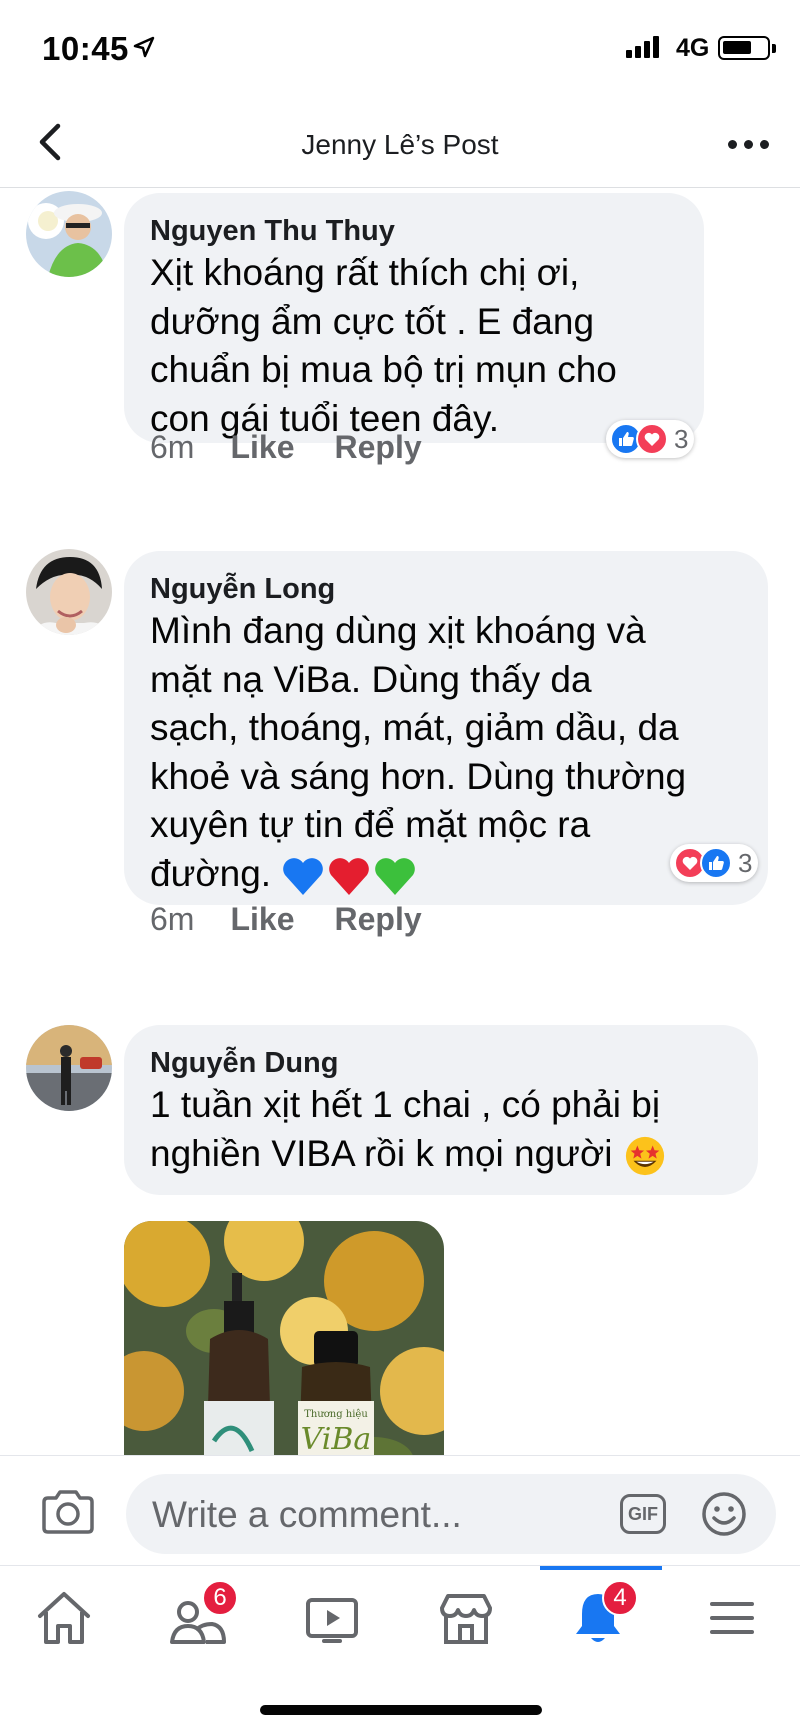 The image size is (800, 1732). What do you see at coordinates (642, 47) in the screenshot?
I see `signal-icon` at bounding box center [642, 47].